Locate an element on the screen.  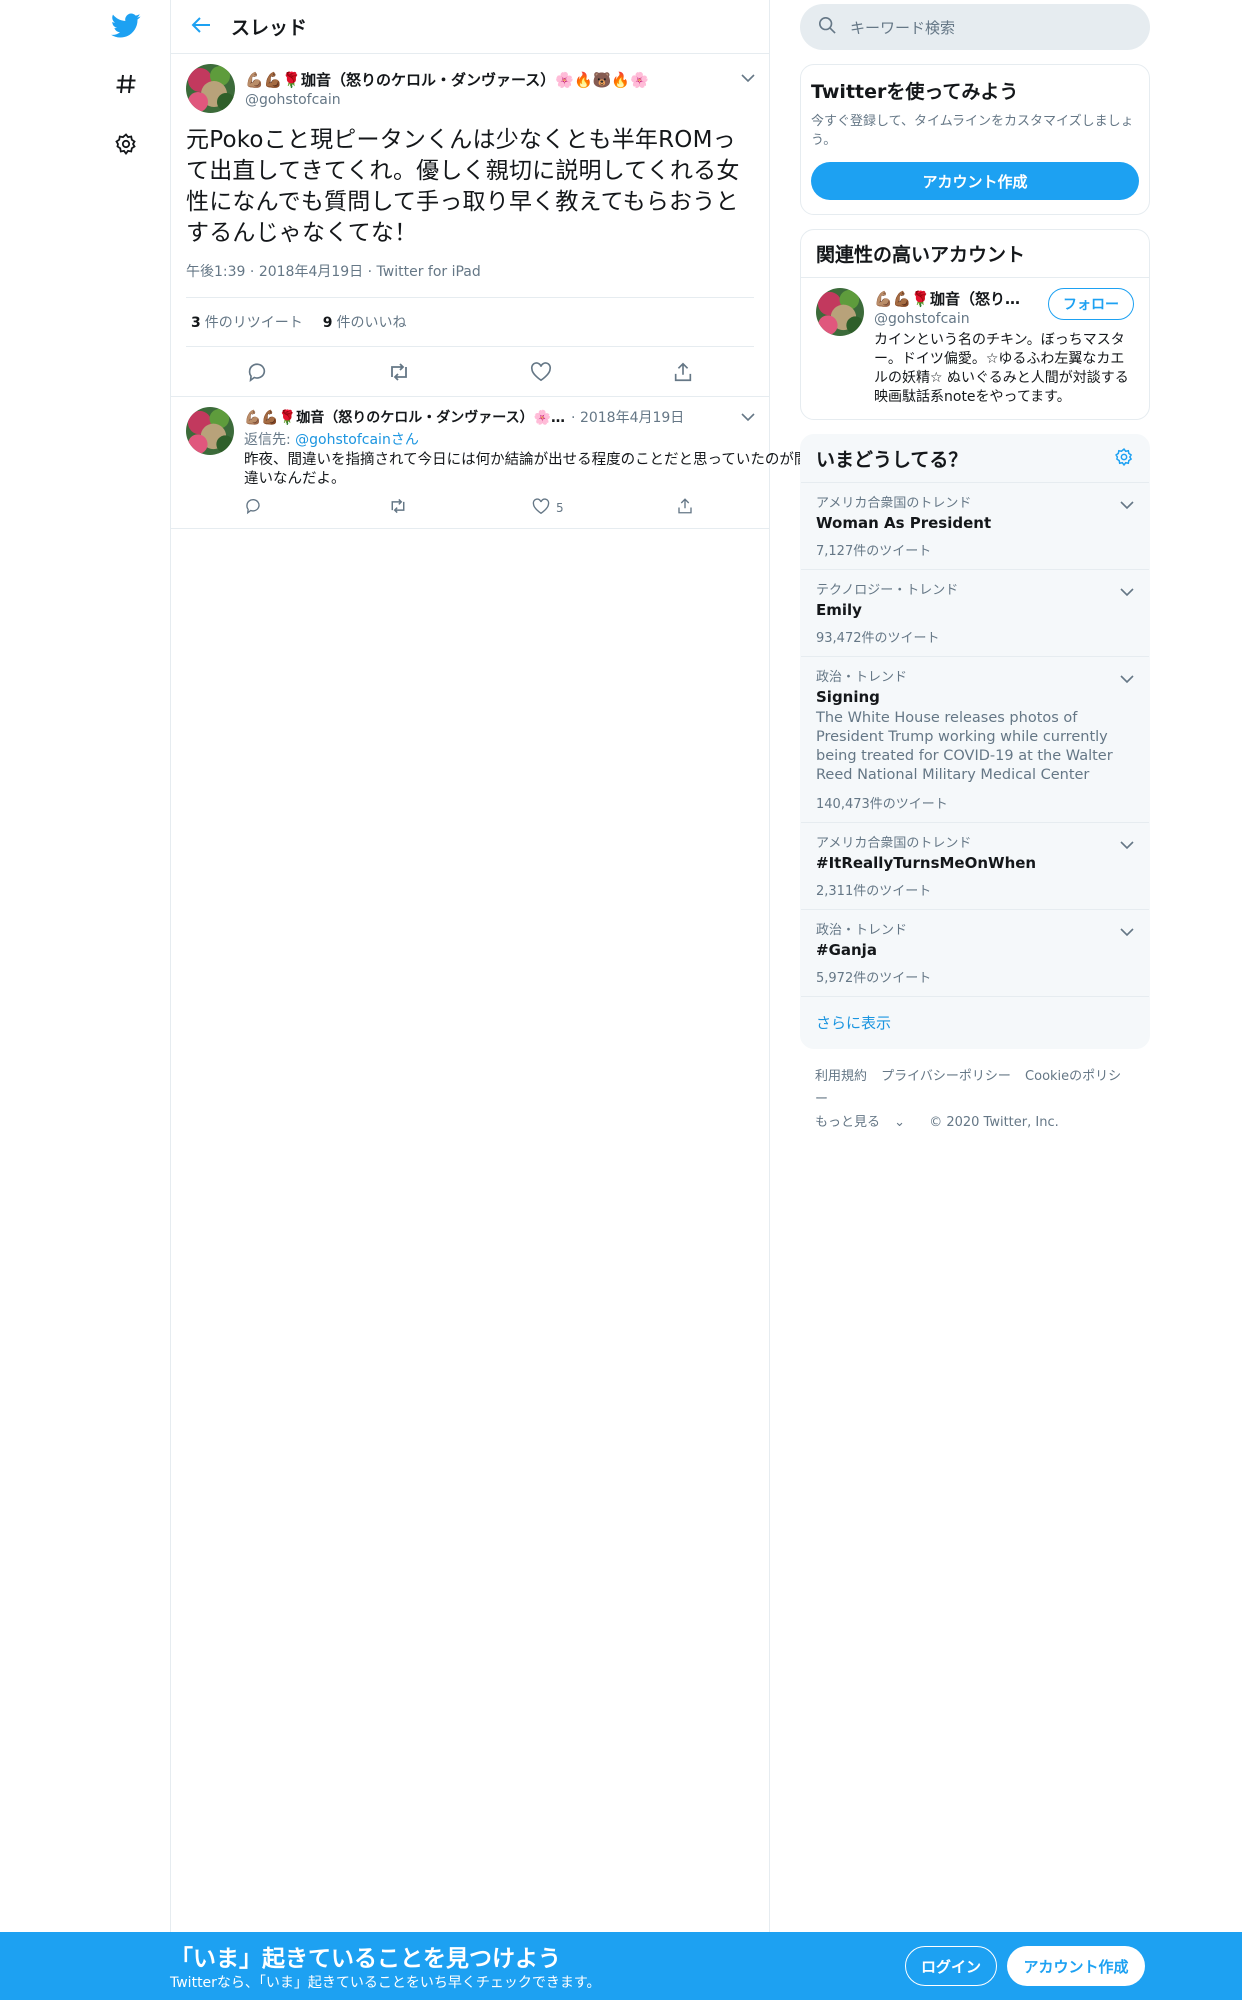
retweet-label: 件のリツイート is located at coordinates (253, 323).